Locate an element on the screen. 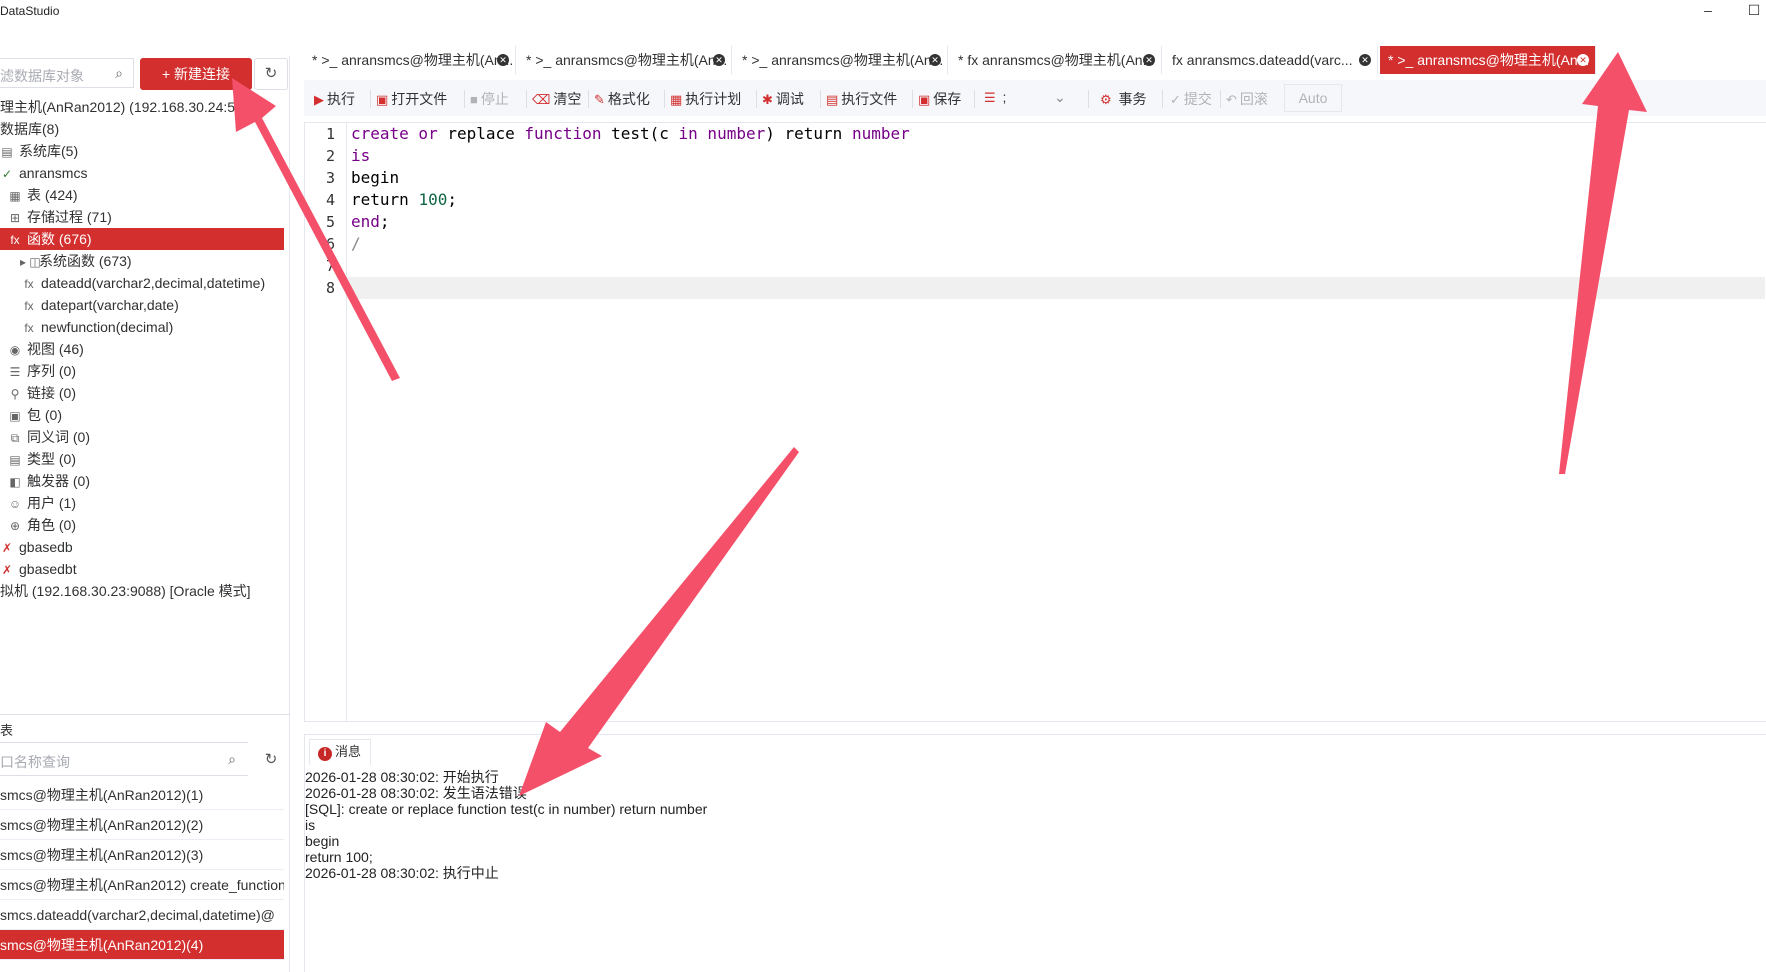 Image resolution: width=1766 pixels, height=972 pixels. tree-node-icon: ▣ is located at coordinates (15, 416).